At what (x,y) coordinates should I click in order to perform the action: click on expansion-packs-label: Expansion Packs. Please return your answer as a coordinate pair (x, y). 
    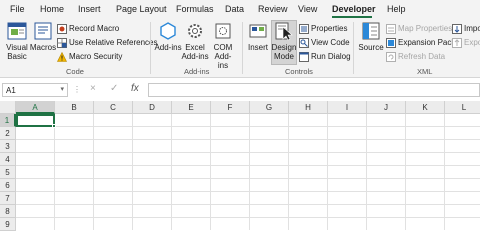
    Looking at the image, I should click on (429, 42).